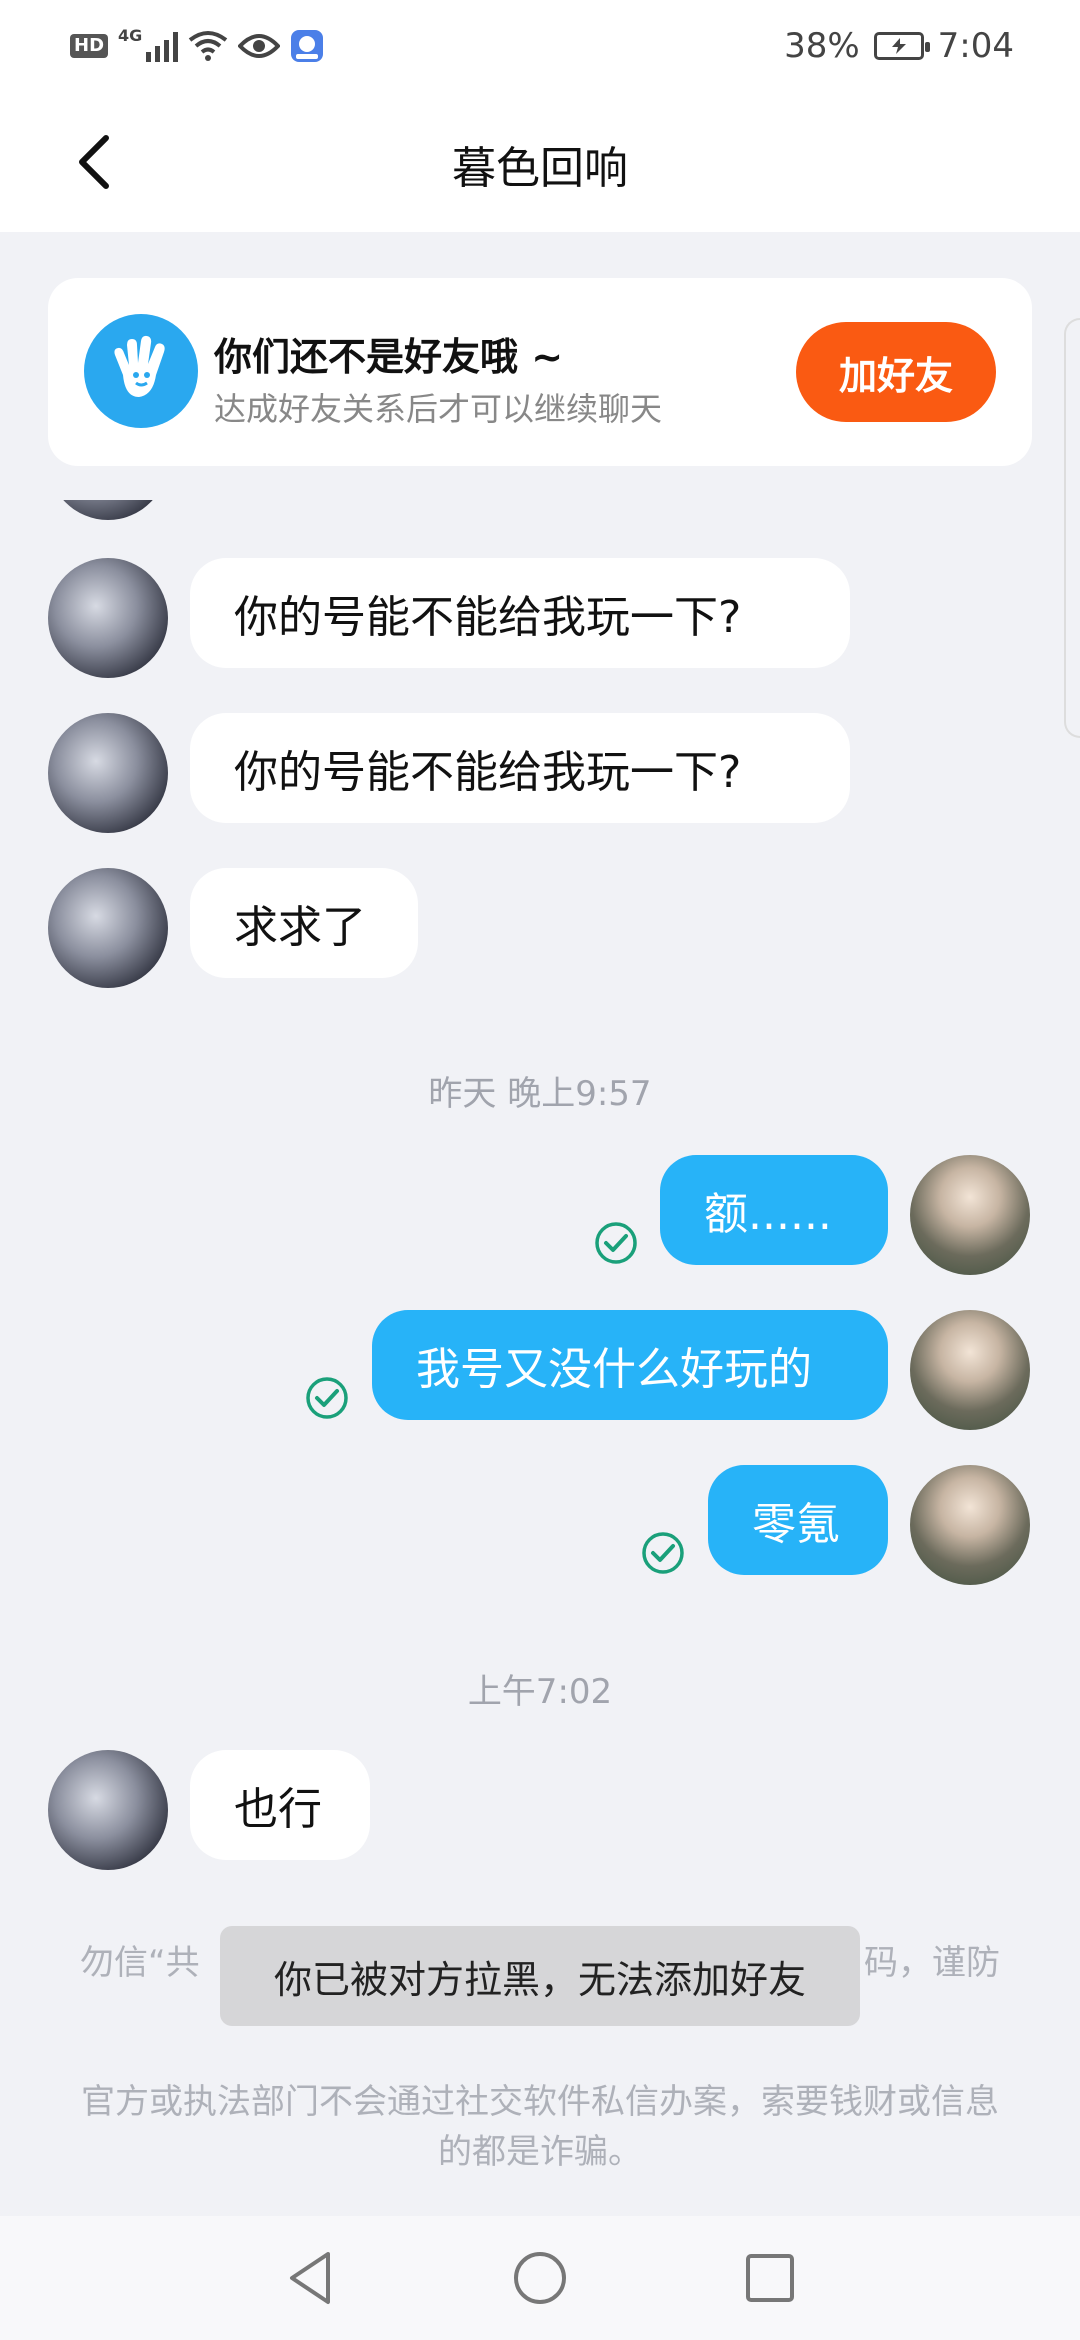  I want to click on hand-wave-icon, so click(141, 371).